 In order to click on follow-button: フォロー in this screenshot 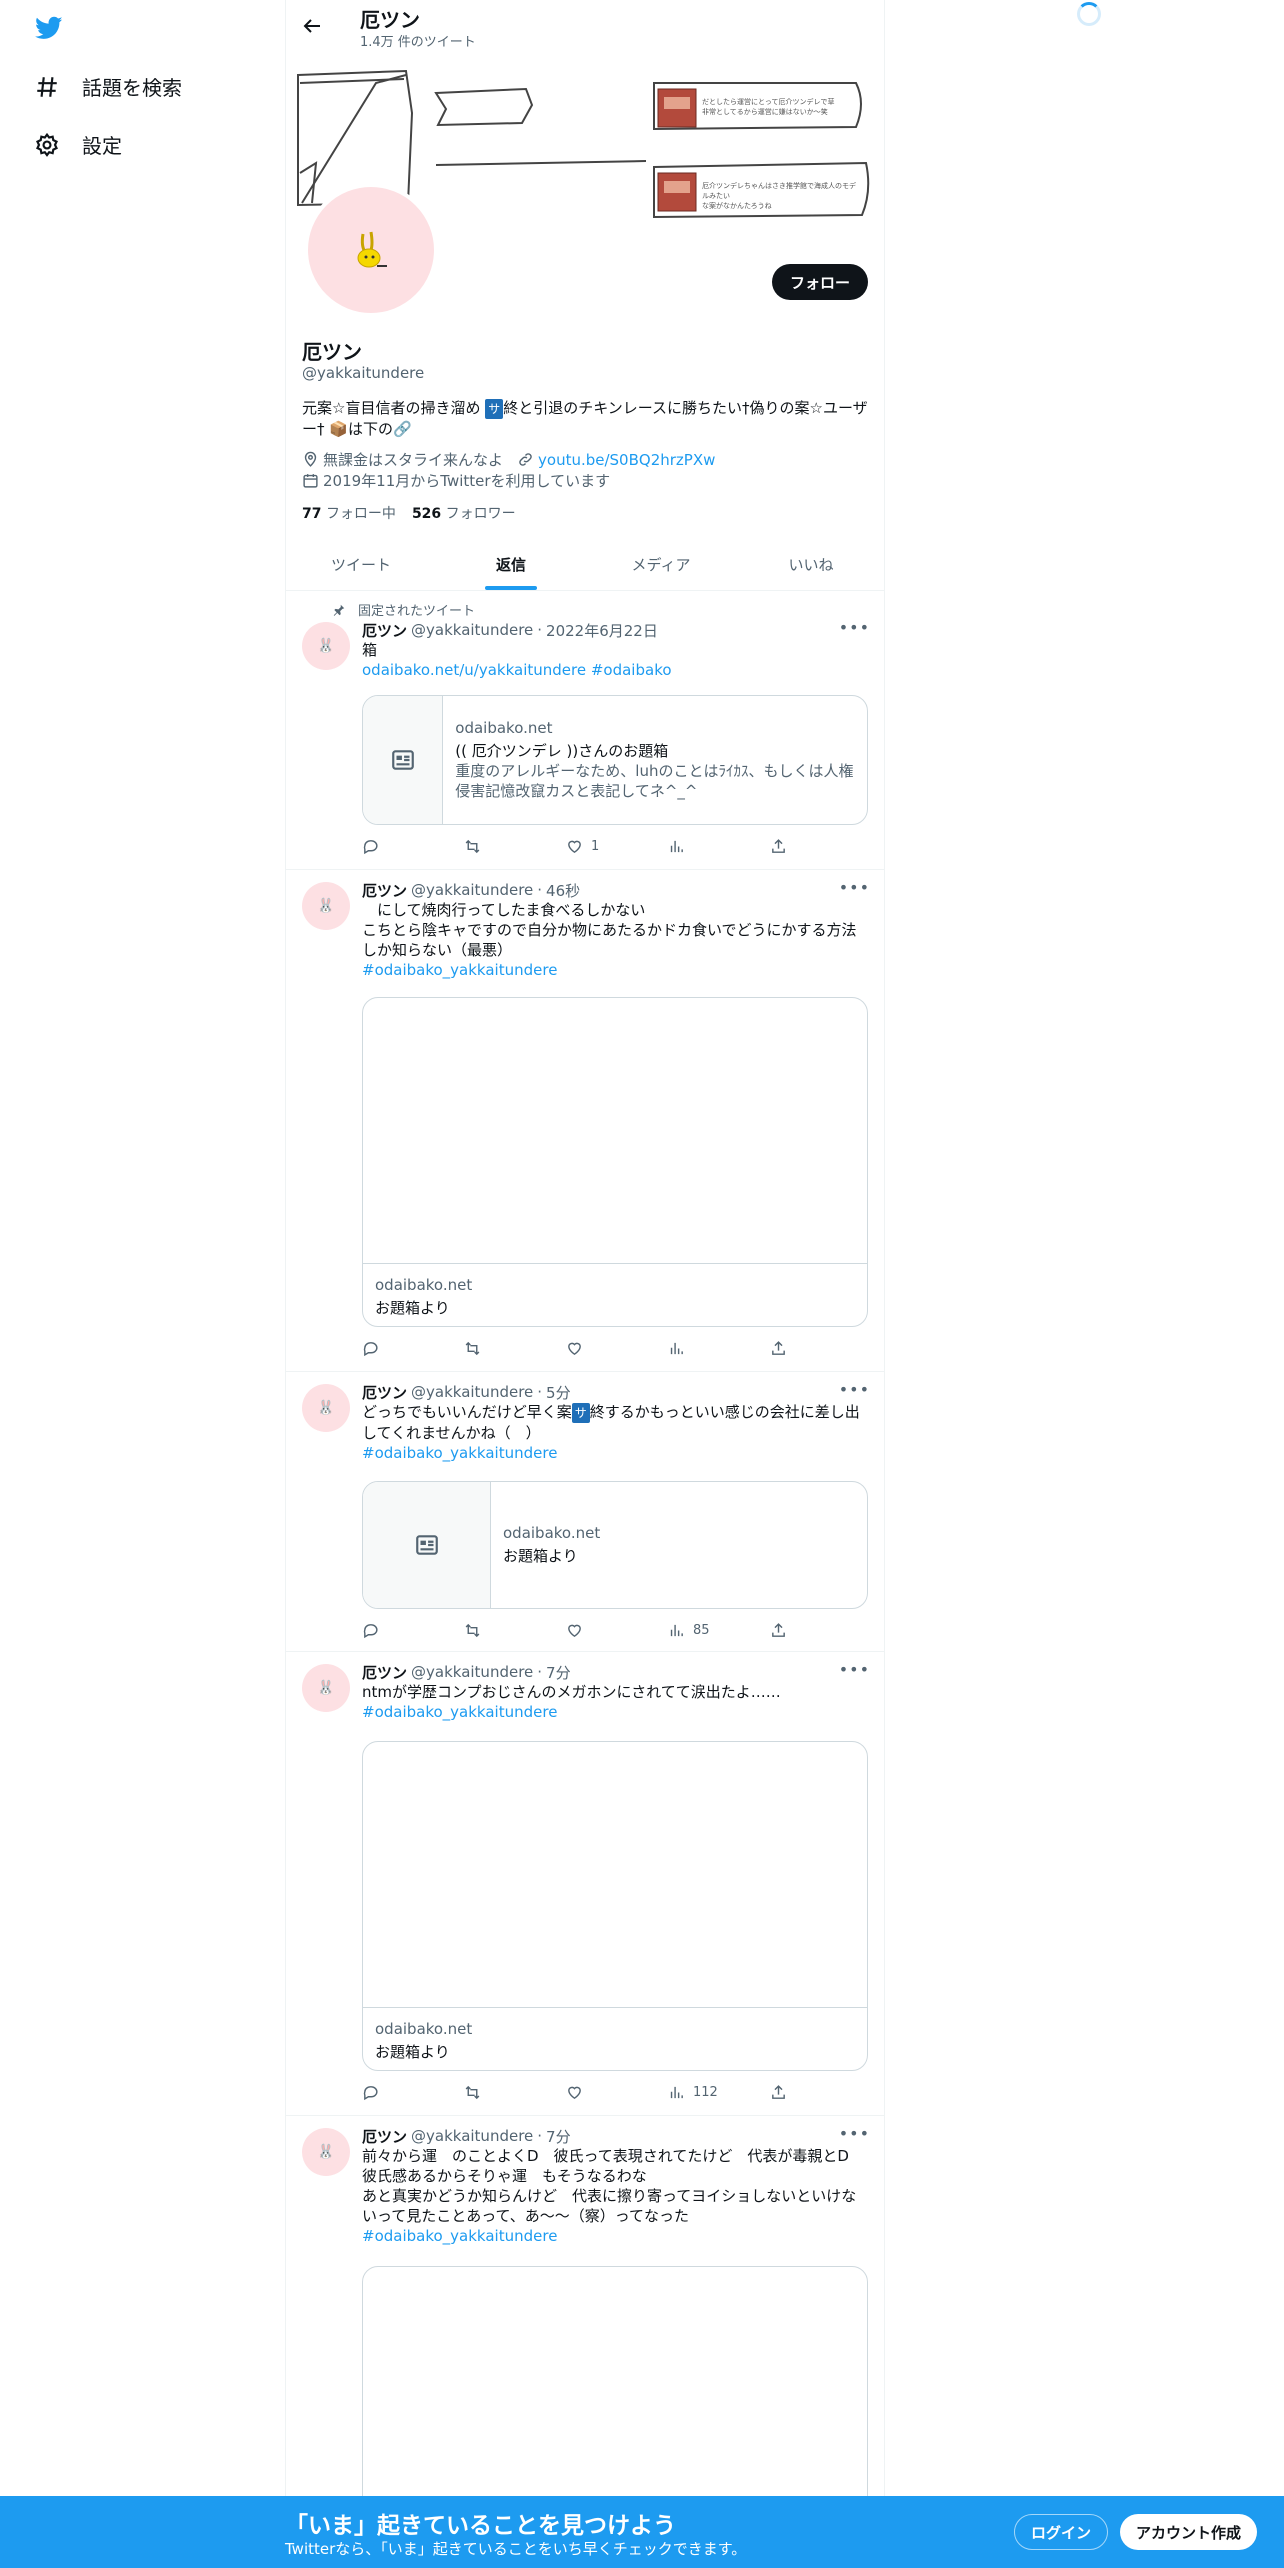, I will do `click(819, 282)`.